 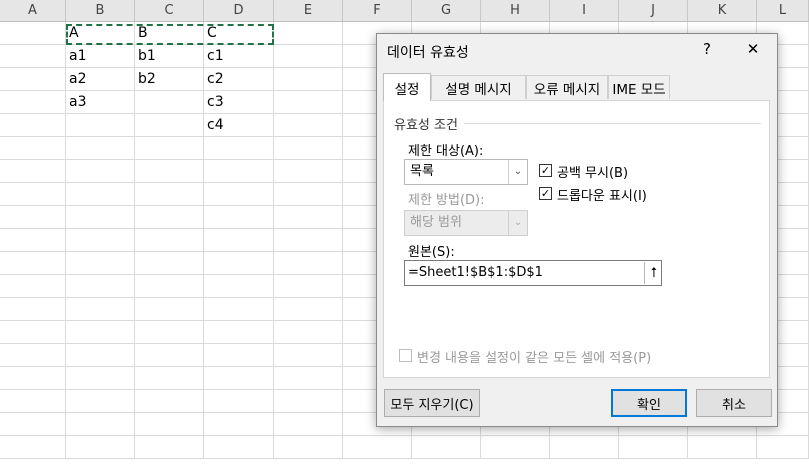 What do you see at coordinates (169, 148) in the screenshot?
I see `cell-c6` at bounding box center [169, 148].